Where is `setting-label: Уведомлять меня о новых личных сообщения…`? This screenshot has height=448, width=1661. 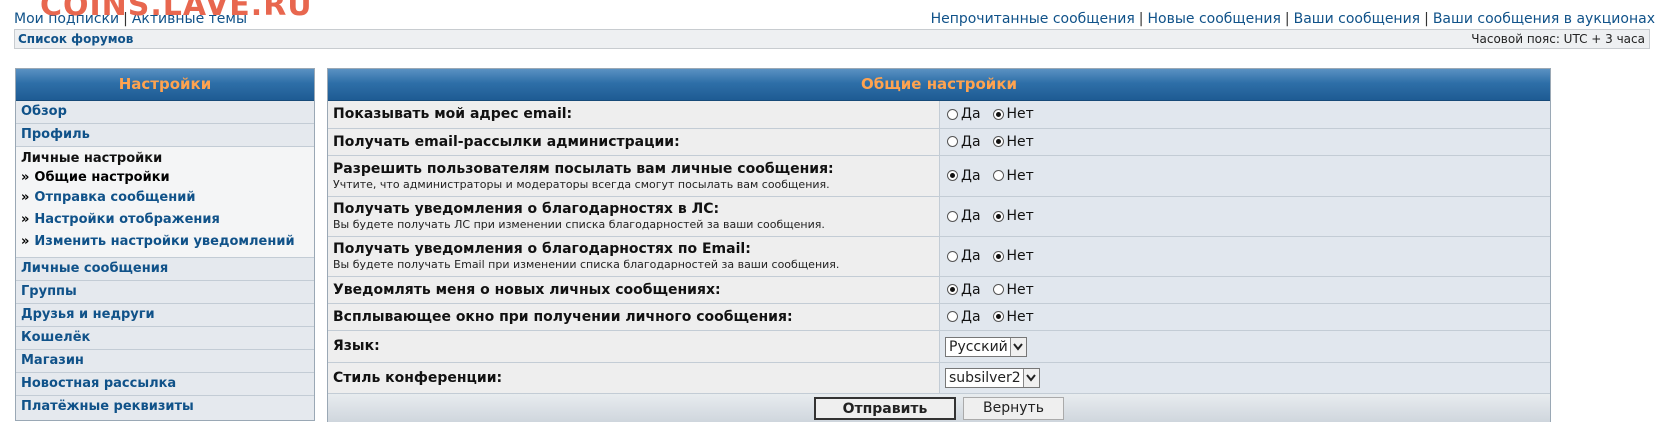 setting-label: Уведомлять меня о новых личных сообщения… is located at coordinates (527, 289).